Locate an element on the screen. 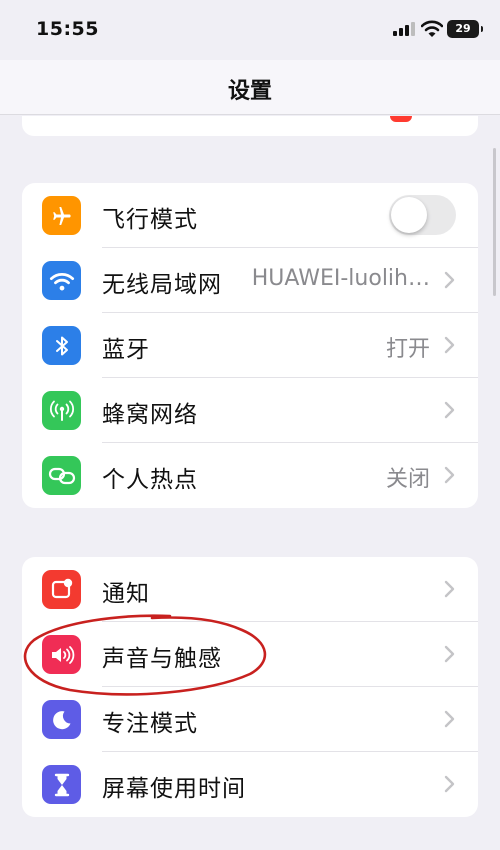 The image size is (500, 850). settings-row-label: 声音与触感 is located at coordinates (162, 659).